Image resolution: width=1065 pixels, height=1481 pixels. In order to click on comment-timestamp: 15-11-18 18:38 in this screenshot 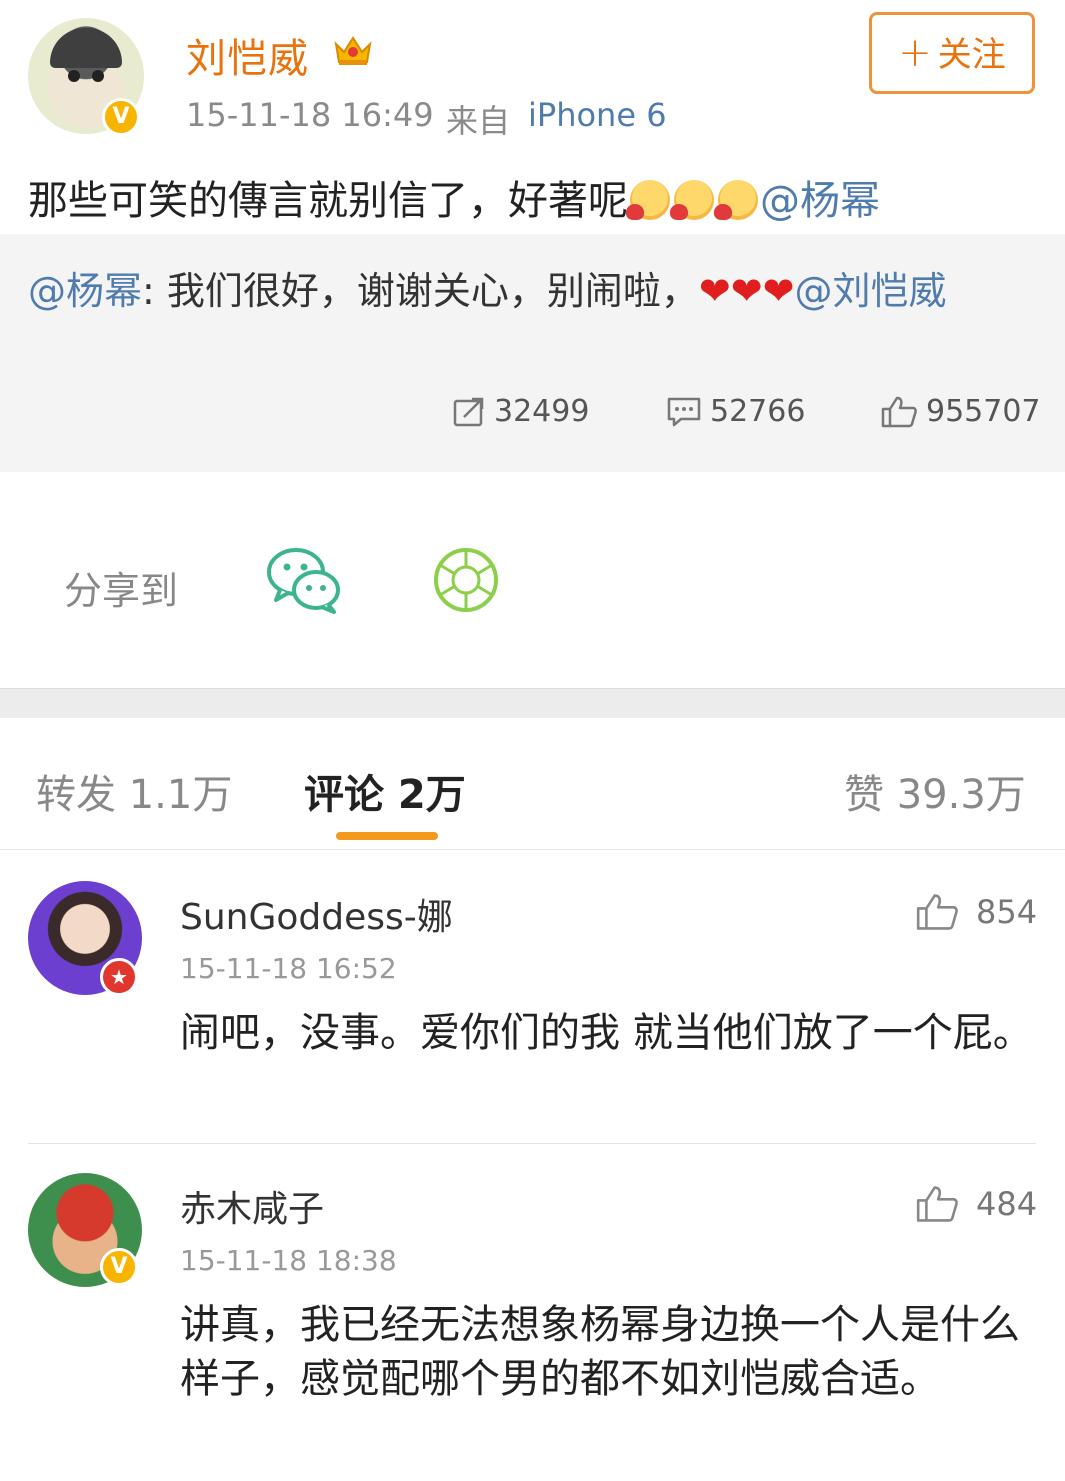, I will do `click(288, 1260)`.